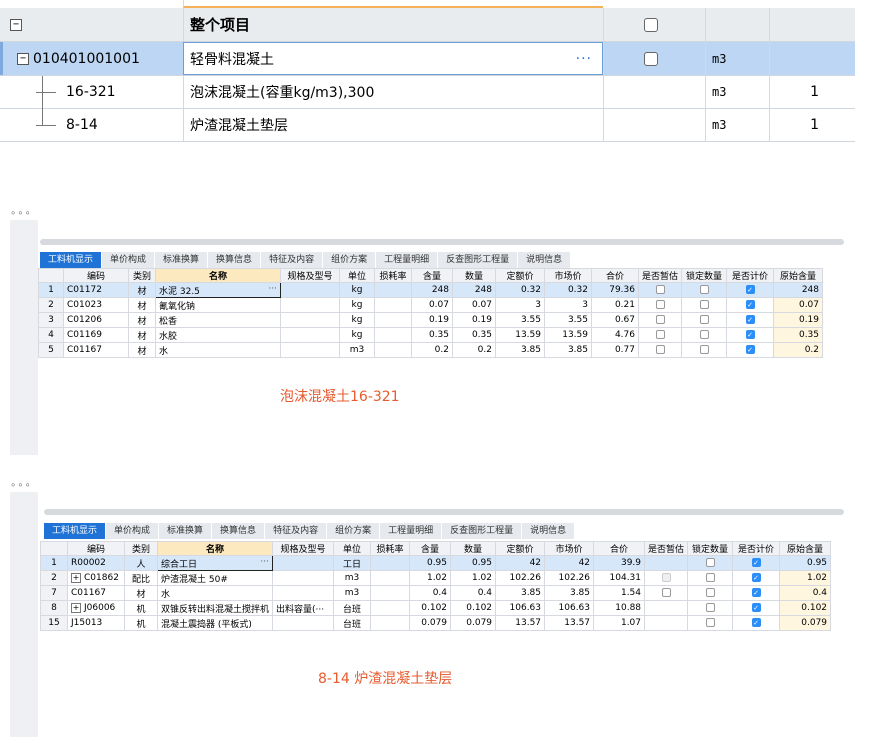  What do you see at coordinates (430, 623) in the screenshot?
I see `cell-content: 0.079` at bounding box center [430, 623].